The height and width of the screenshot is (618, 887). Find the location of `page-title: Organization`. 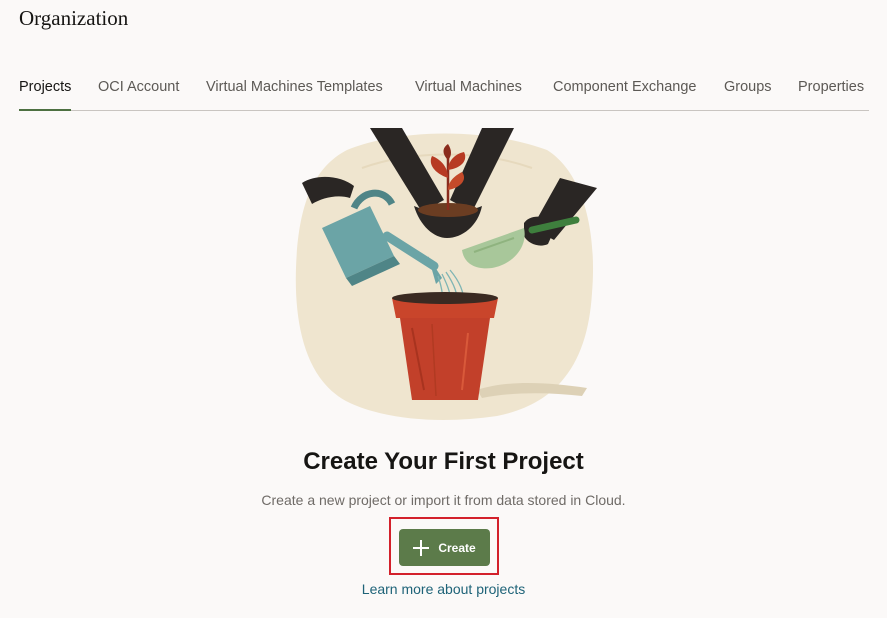

page-title: Organization is located at coordinates (74, 18).